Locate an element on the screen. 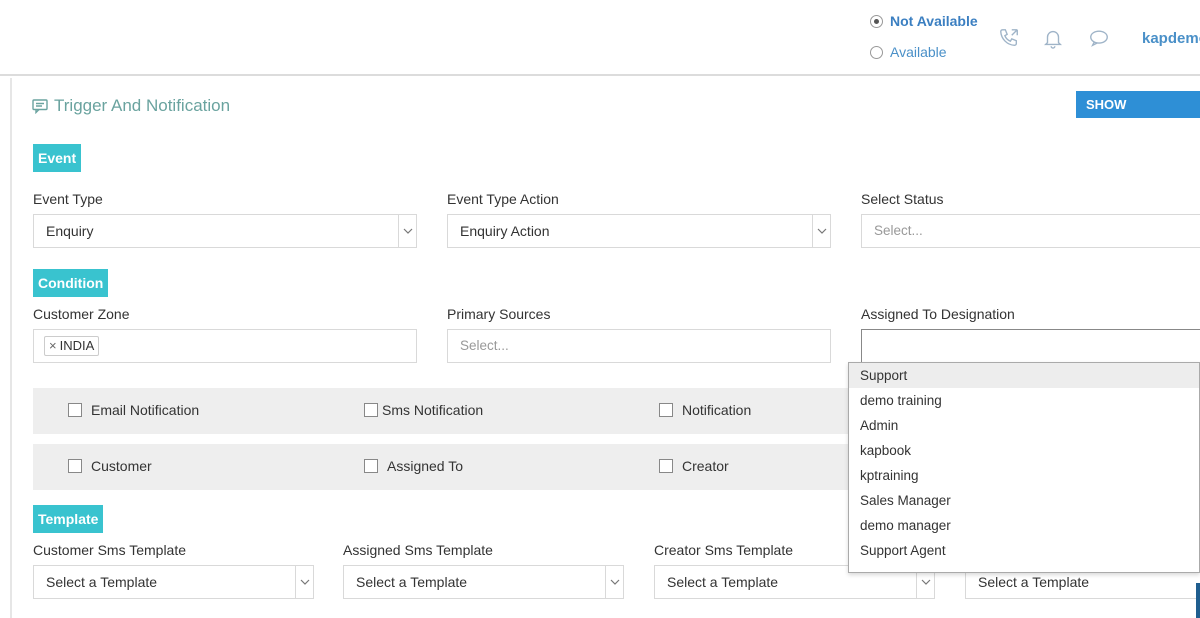 The width and height of the screenshot is (1200, 618). top-bar: Not Available Available kapdemo is located at coordinates (600, 38).